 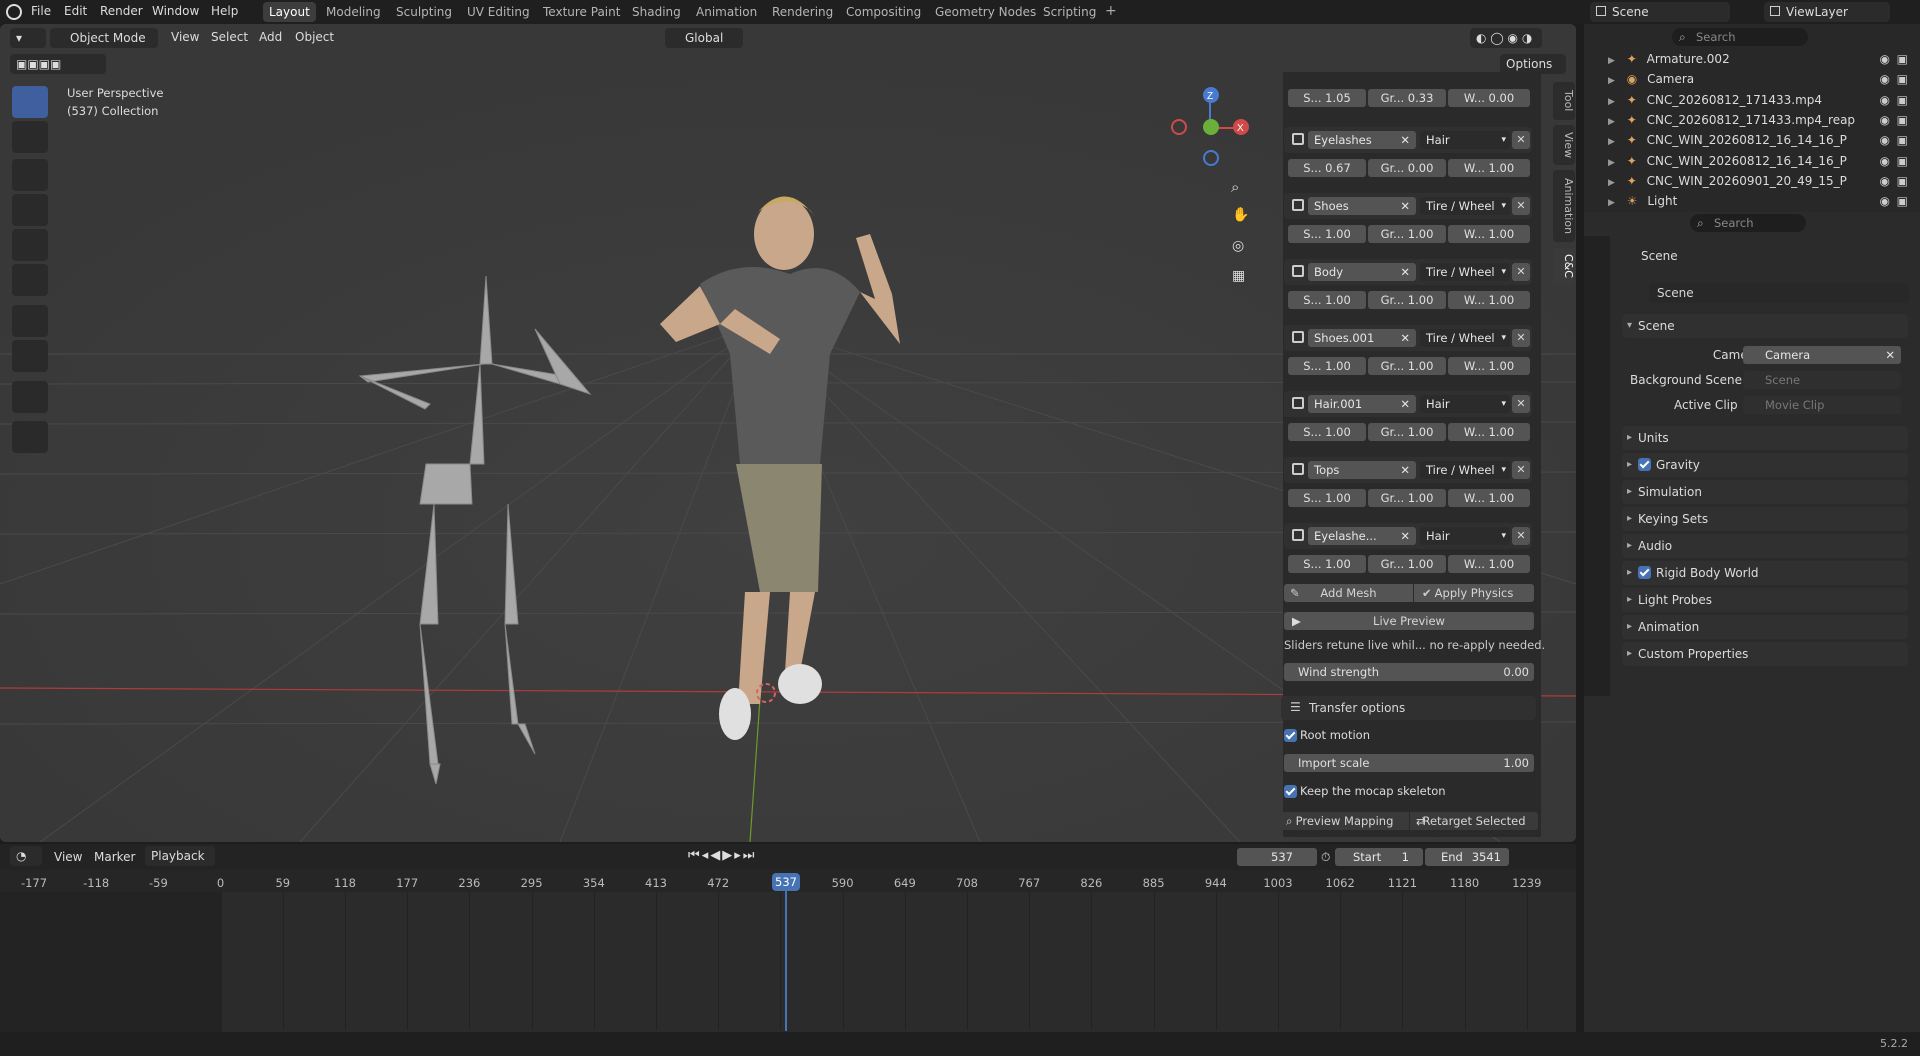 What do you see at coordinates (1597, 466) in the screenshot?
I see `properties-tabs` at bounding box center [1597, 466].